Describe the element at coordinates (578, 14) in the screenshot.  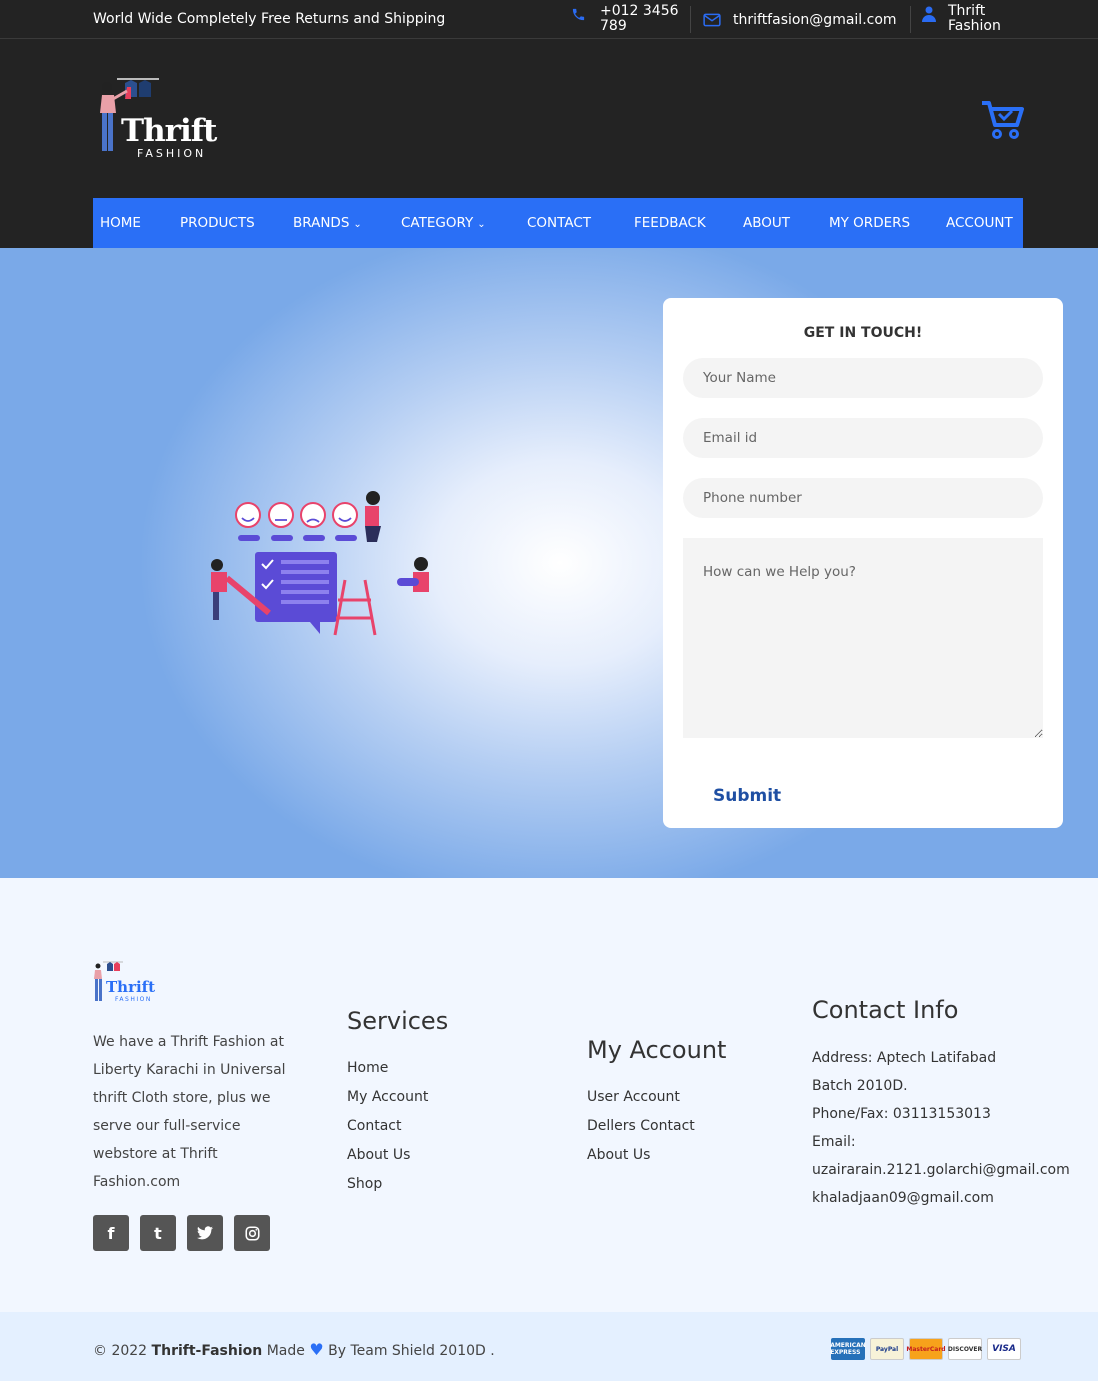
I see `phone-icon` at that location.